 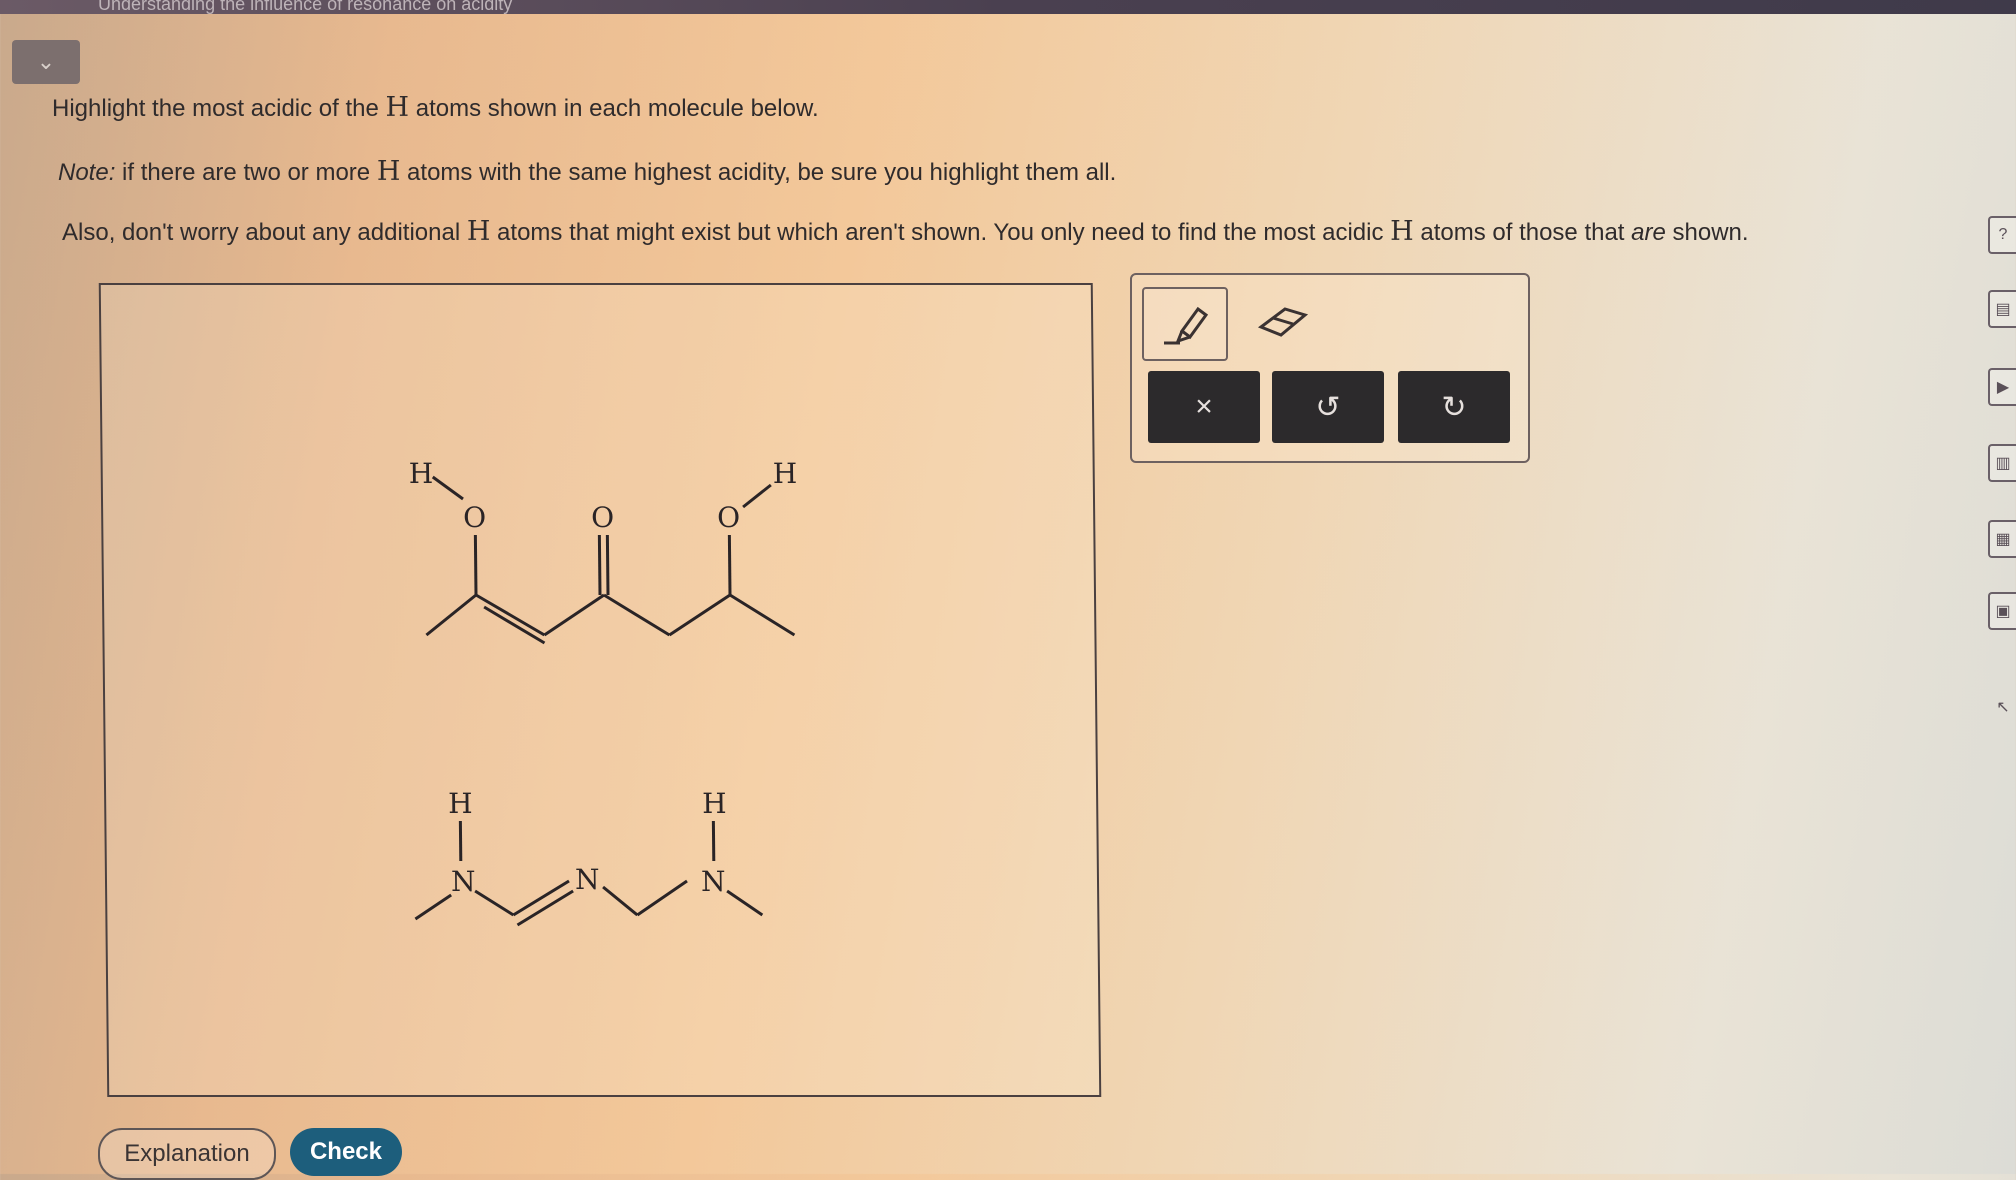 I want to click on video-icon: ▶, so click(x=2002, y=387).